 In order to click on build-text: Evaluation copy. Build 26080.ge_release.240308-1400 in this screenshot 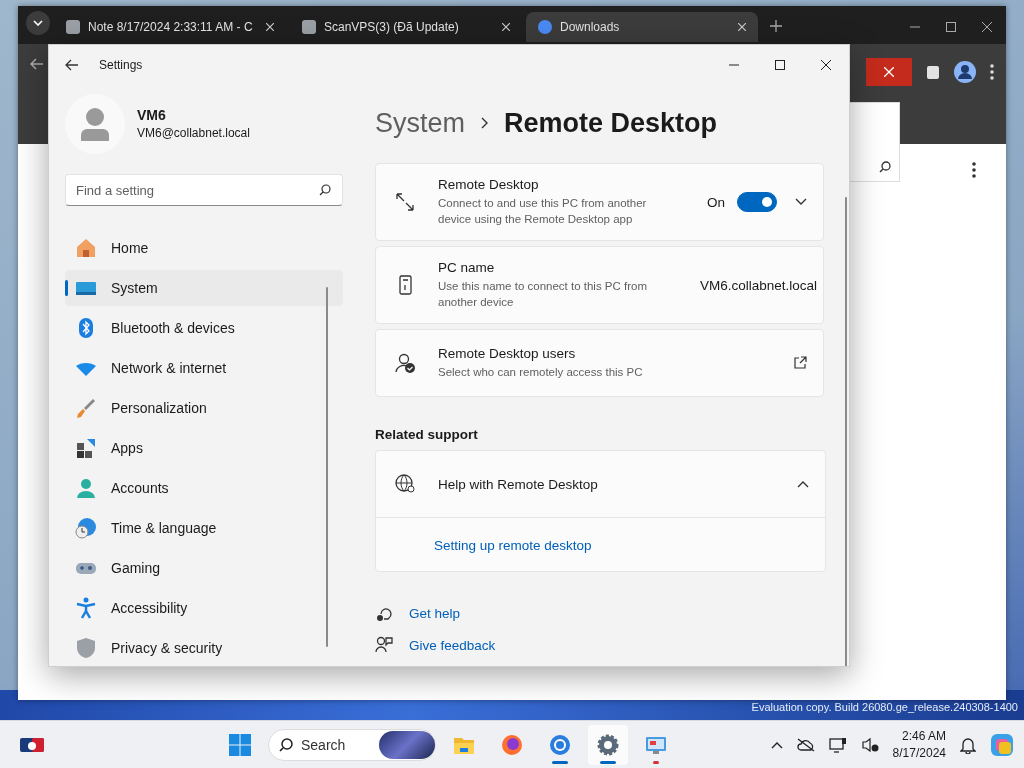, I will do `click(884, 707)`.